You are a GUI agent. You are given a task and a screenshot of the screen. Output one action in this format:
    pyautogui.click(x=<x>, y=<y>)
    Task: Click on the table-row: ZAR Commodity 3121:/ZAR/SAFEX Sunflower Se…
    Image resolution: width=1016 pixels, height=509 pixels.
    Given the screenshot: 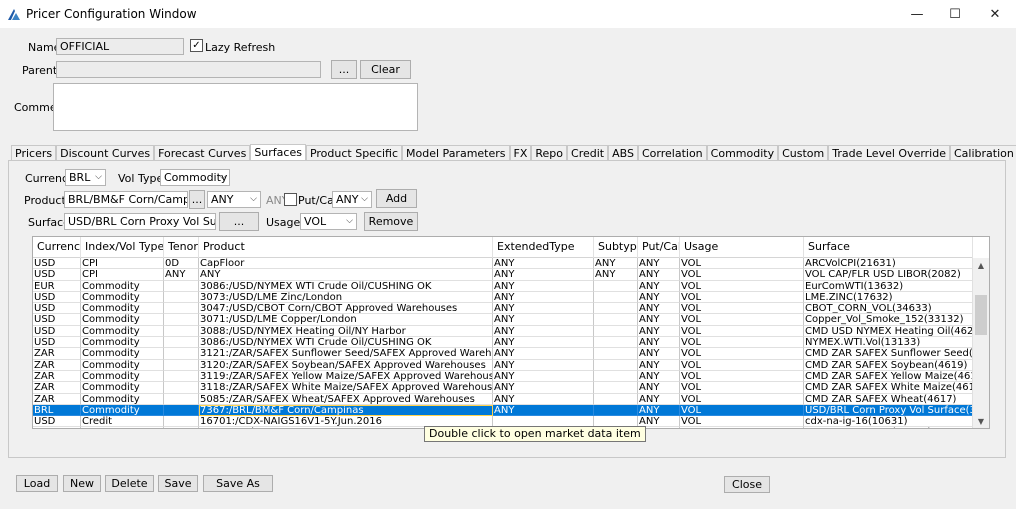 What is the action you would take?
    pyautogui.click(x=503, y=354)
    